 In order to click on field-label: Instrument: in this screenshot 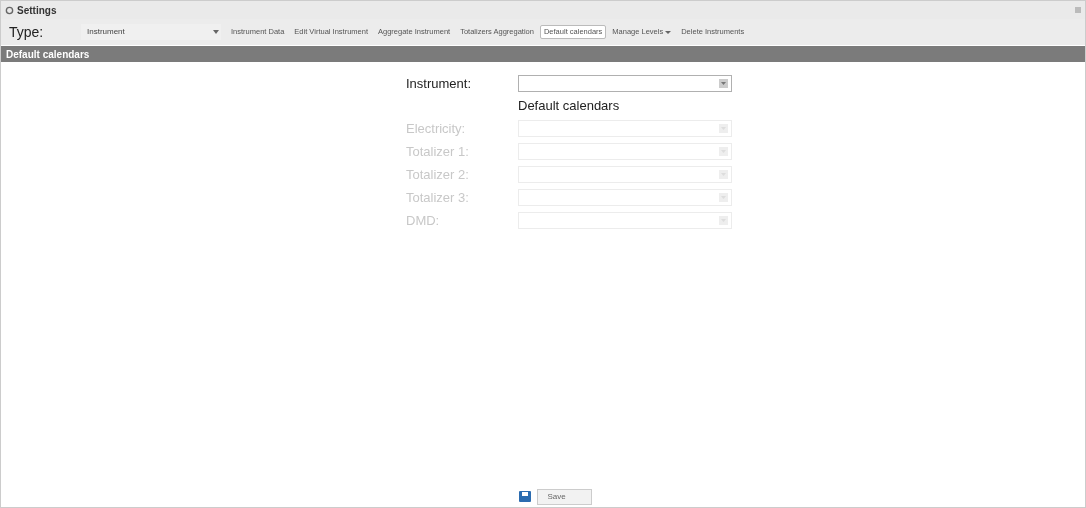, I will do `click(439, 83)`.